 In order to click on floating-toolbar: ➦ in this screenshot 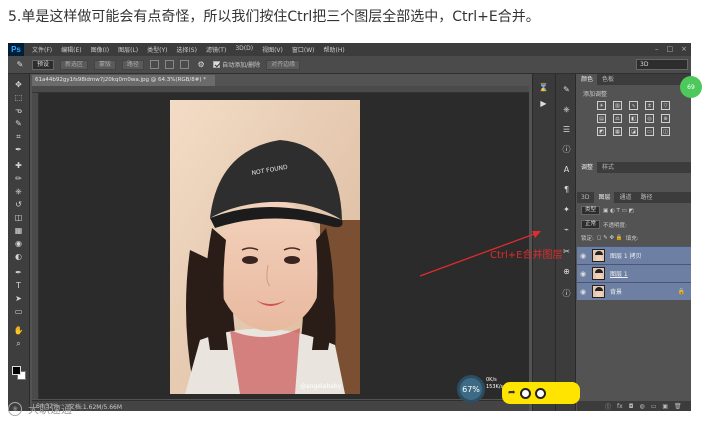, I will do `click(541, 393)`.